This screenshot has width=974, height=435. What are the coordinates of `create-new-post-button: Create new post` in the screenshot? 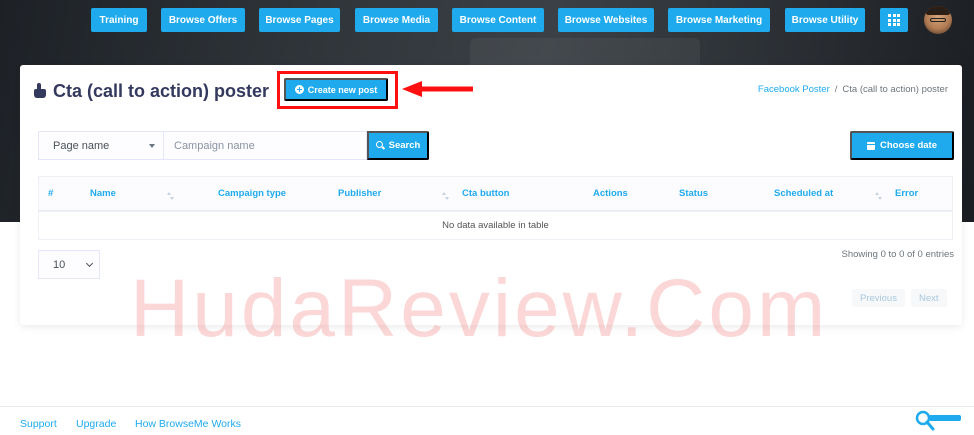 It's located at (336, 89).